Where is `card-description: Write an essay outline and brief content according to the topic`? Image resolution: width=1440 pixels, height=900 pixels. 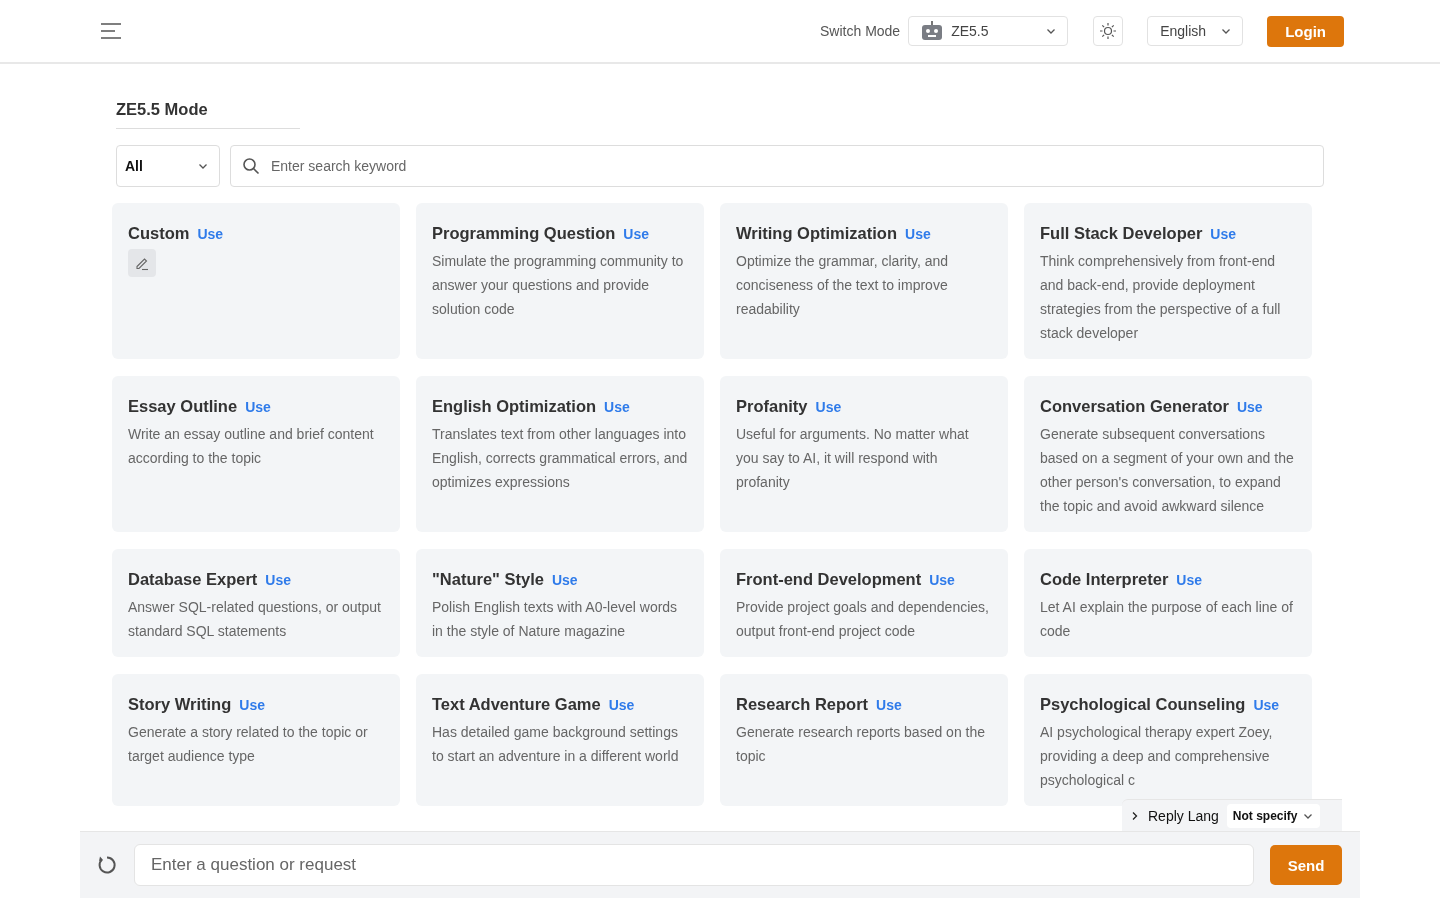 card-description: Write an essay outline and brief content according to the topic is located at coordinates (251, 446).